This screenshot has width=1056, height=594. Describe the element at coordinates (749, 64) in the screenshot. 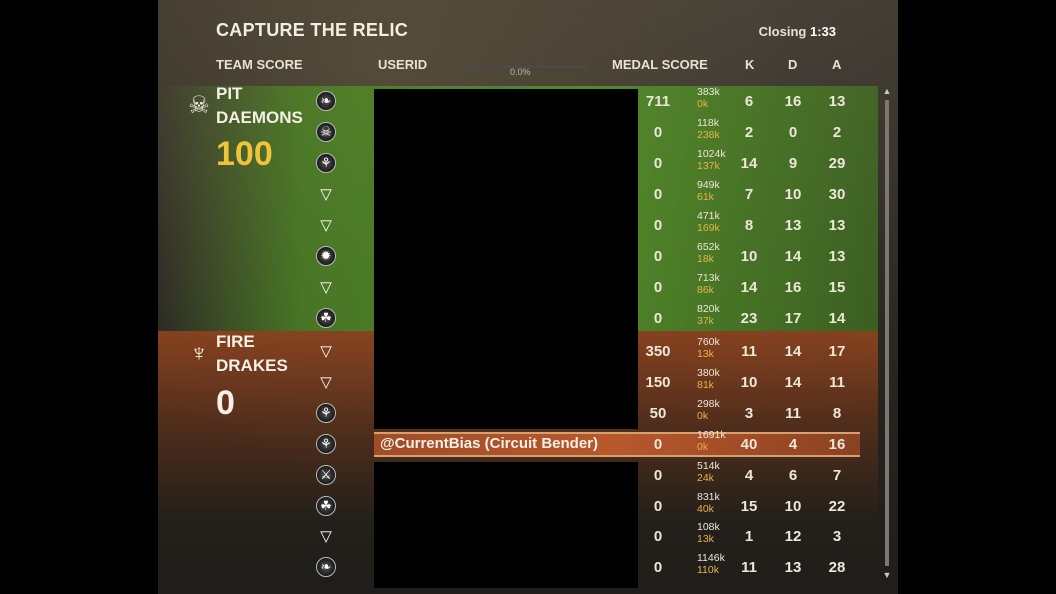

I see `column-header-k: K` at that location.